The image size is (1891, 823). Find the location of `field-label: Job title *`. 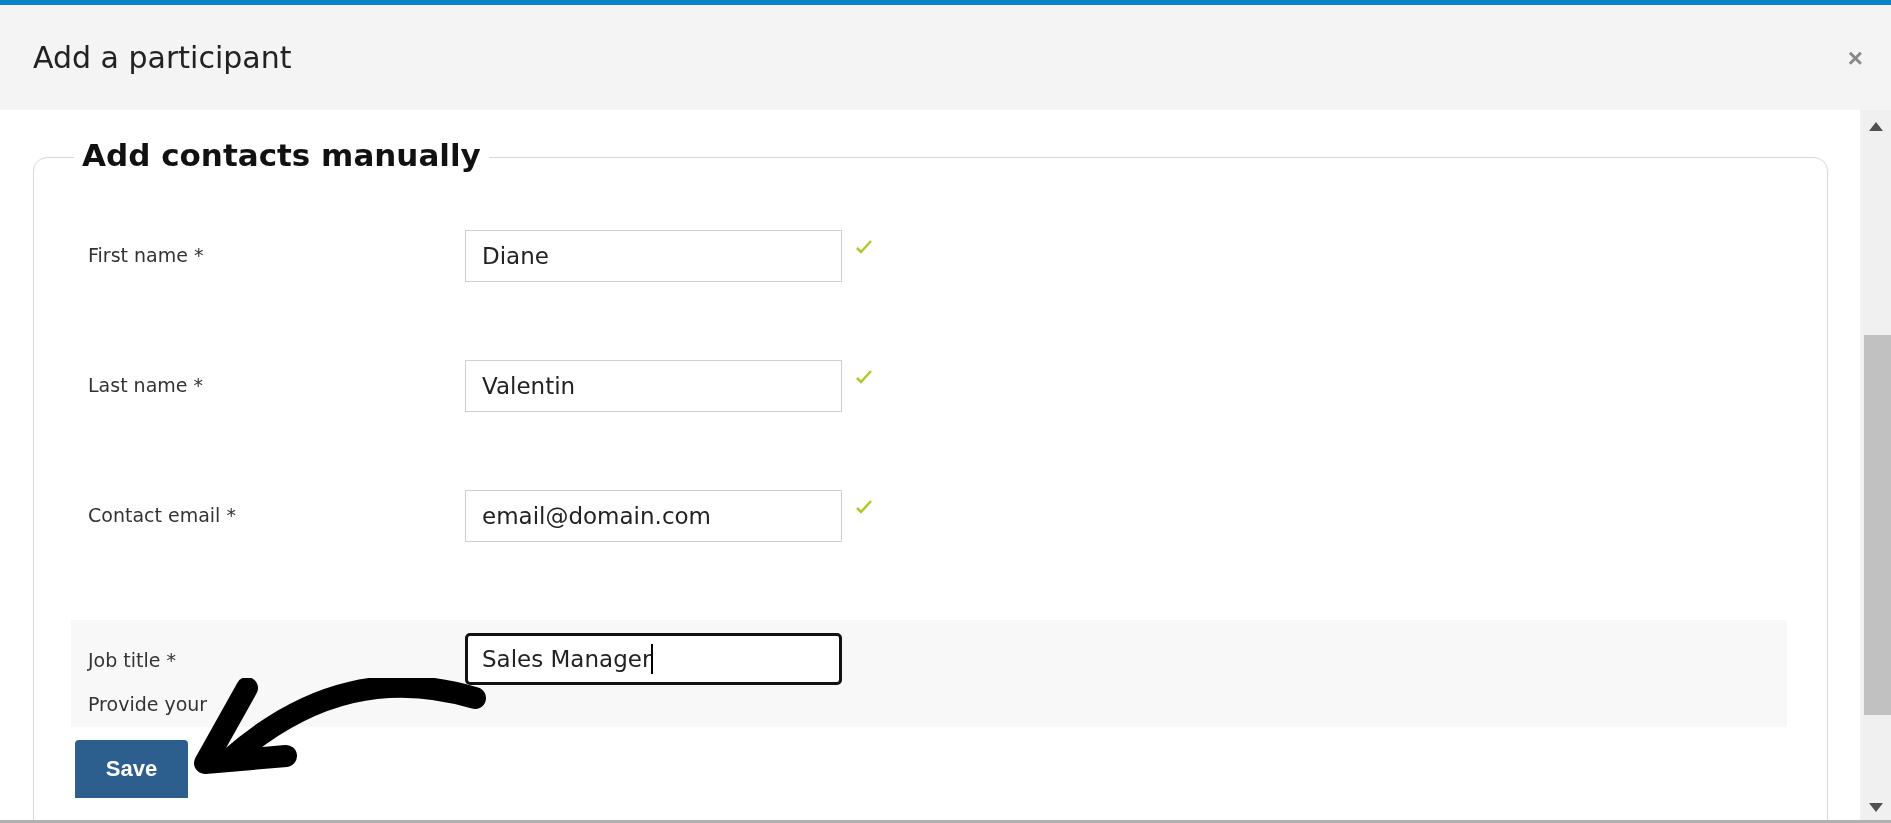

field-label: Job title * is located at coordinates (132, 660).